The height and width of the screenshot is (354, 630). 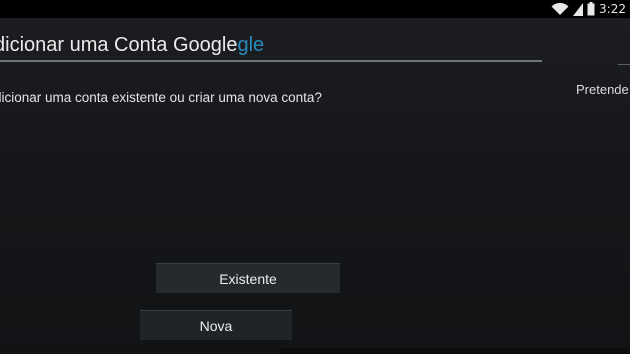 I want to click on status-icons: 3:22, so click(x=588, y=9).